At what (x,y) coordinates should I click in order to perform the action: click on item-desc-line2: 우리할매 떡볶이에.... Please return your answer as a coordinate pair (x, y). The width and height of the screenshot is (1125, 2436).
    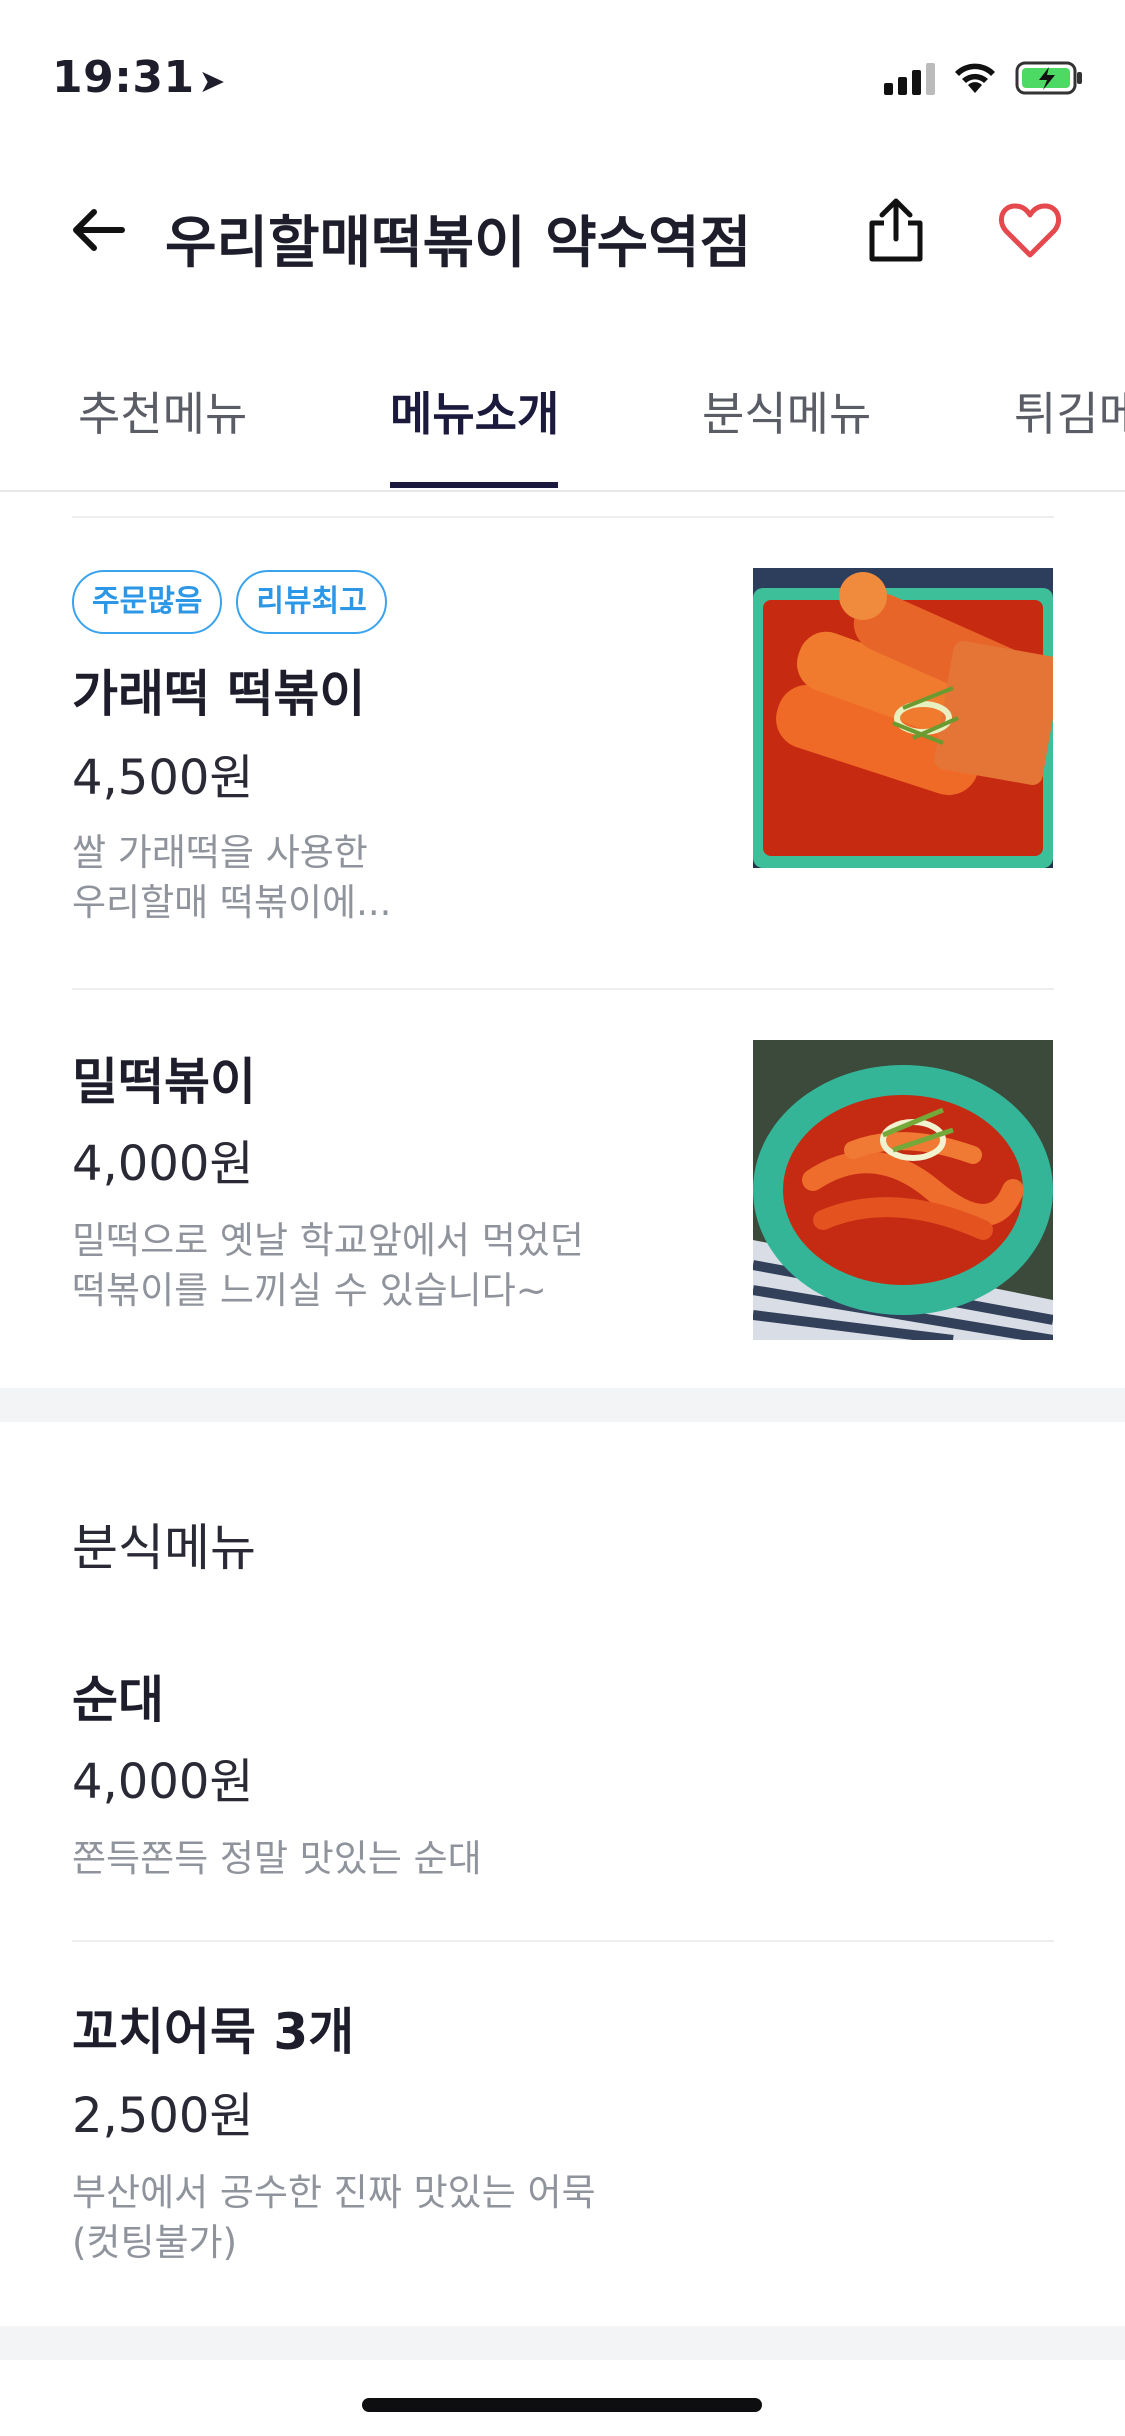
    Looking at the image, I should click on (232, 902).